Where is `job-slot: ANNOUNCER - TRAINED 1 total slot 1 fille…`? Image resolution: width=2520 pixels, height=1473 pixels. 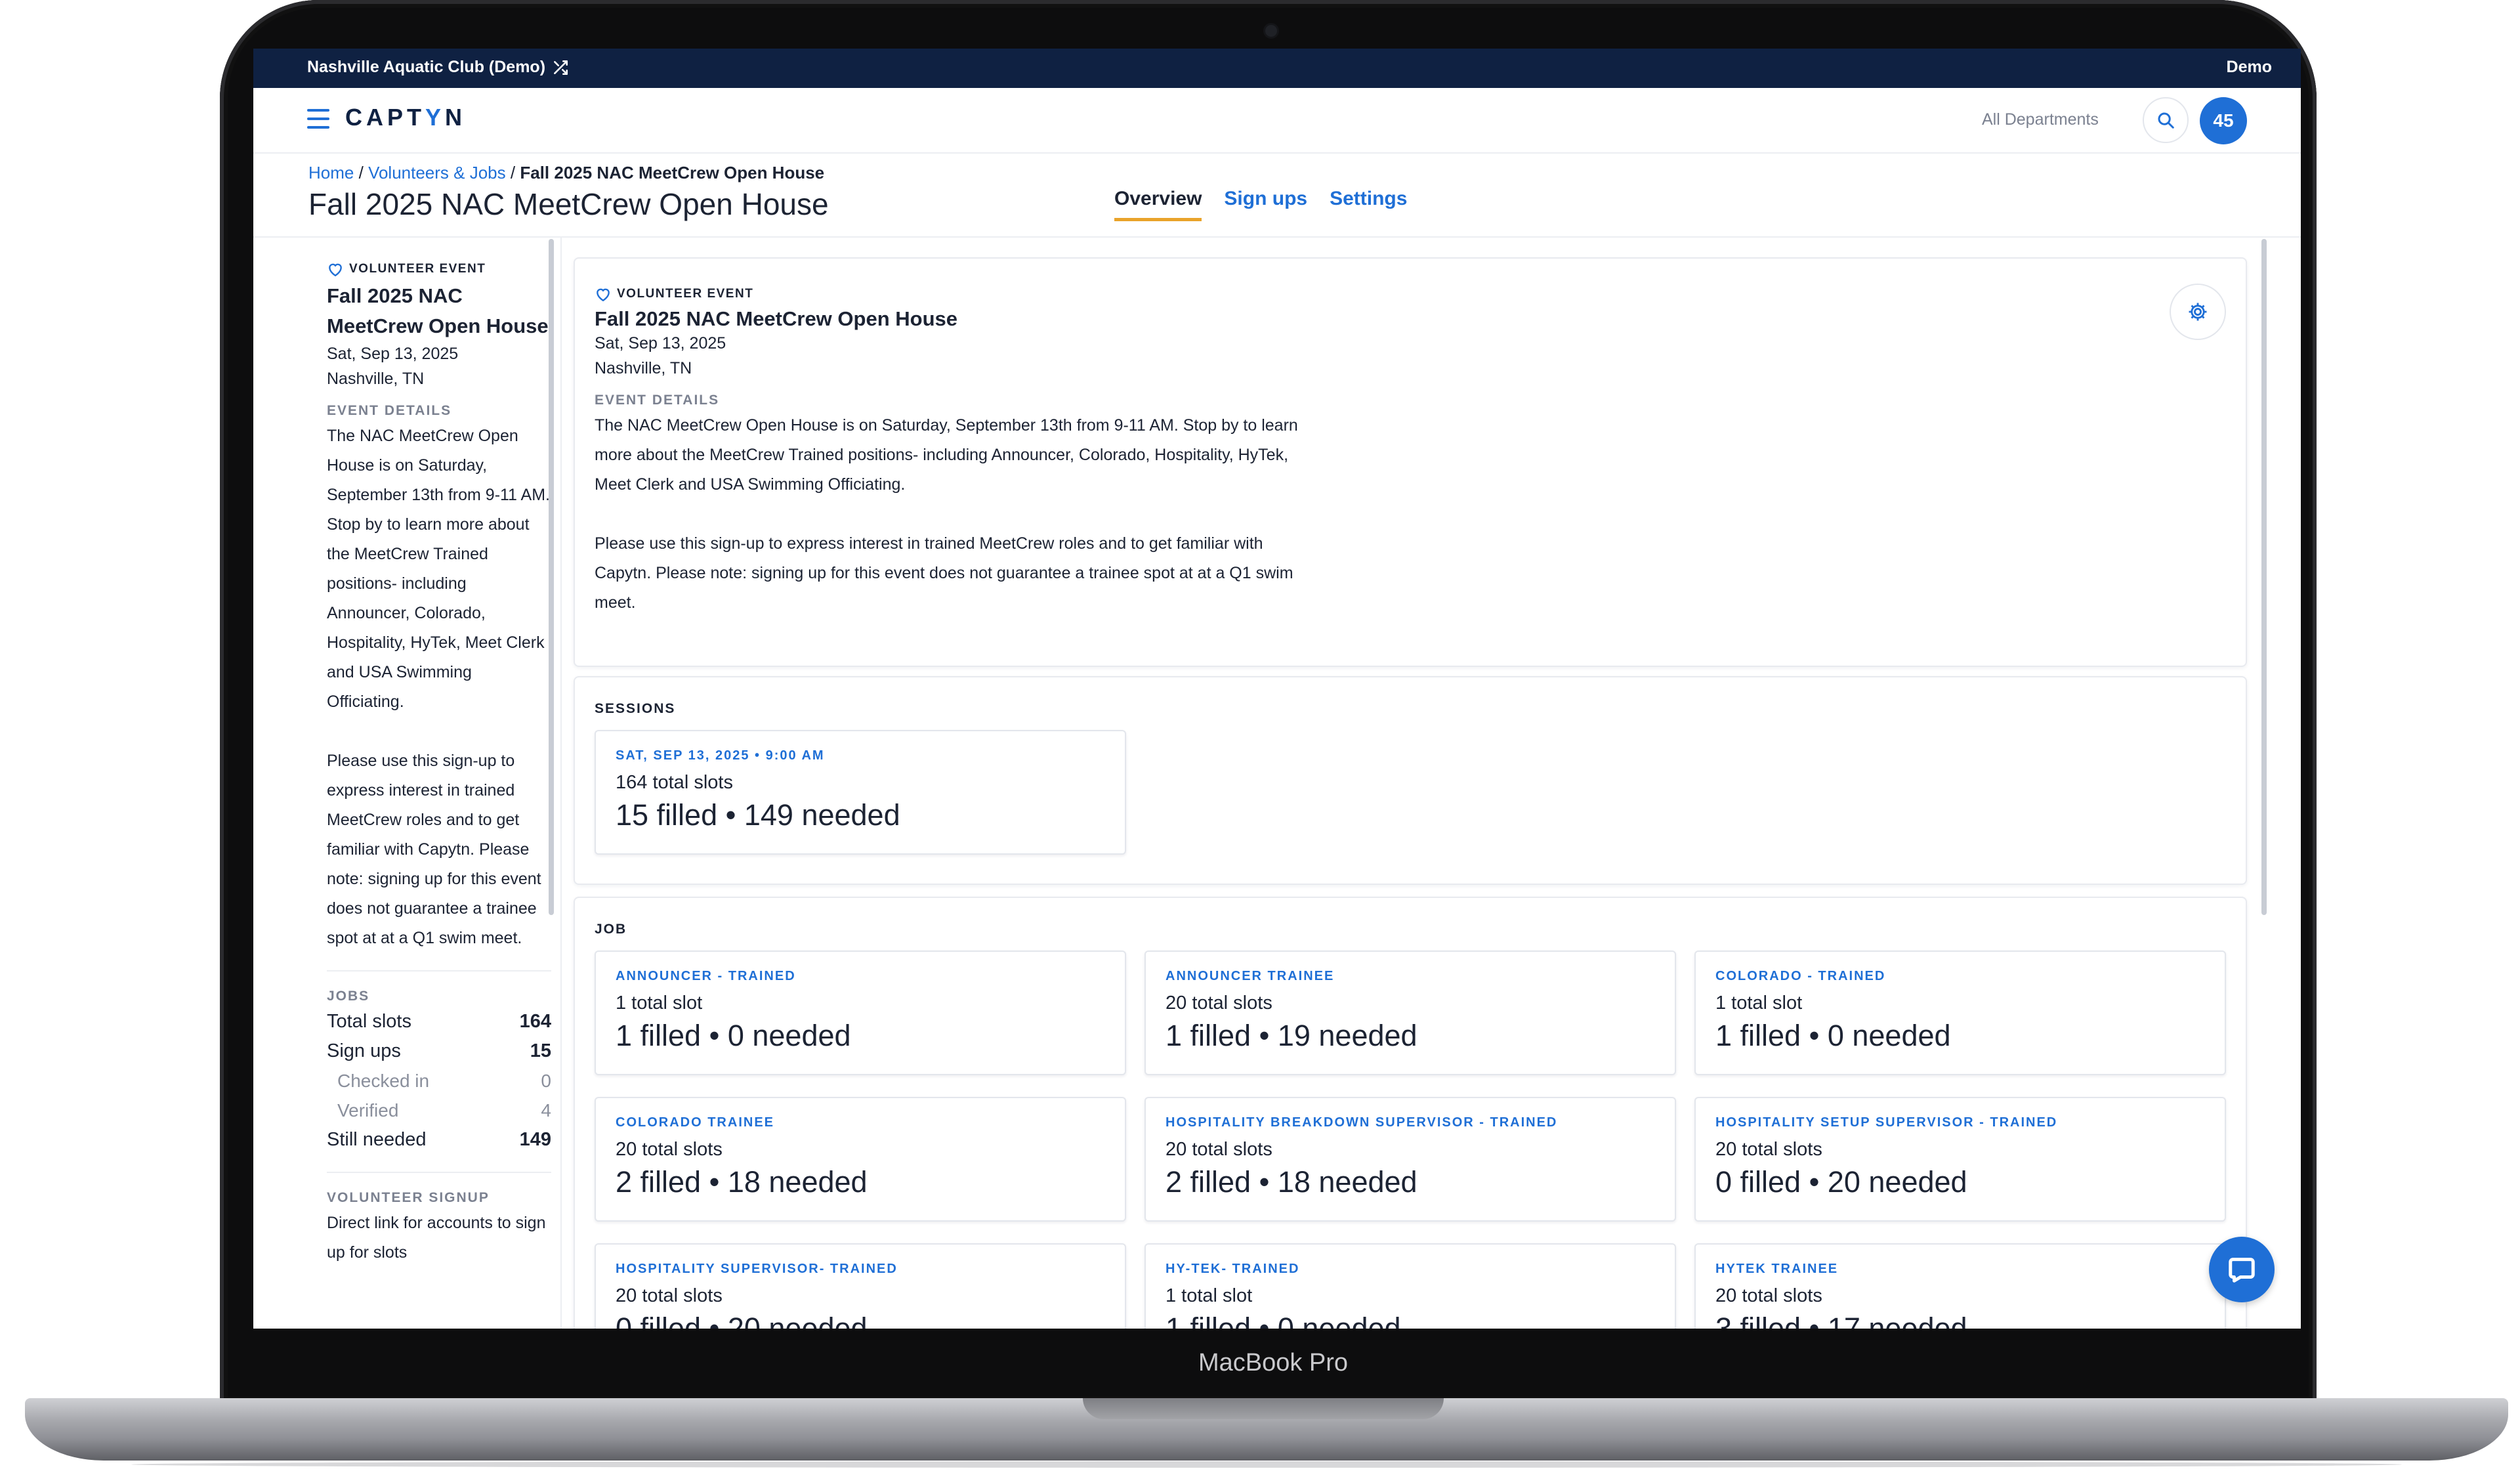 job-slot: ANNOUNCER - TRAINED 1 total slot 1 fille… is located at coordinates (860, 1012).